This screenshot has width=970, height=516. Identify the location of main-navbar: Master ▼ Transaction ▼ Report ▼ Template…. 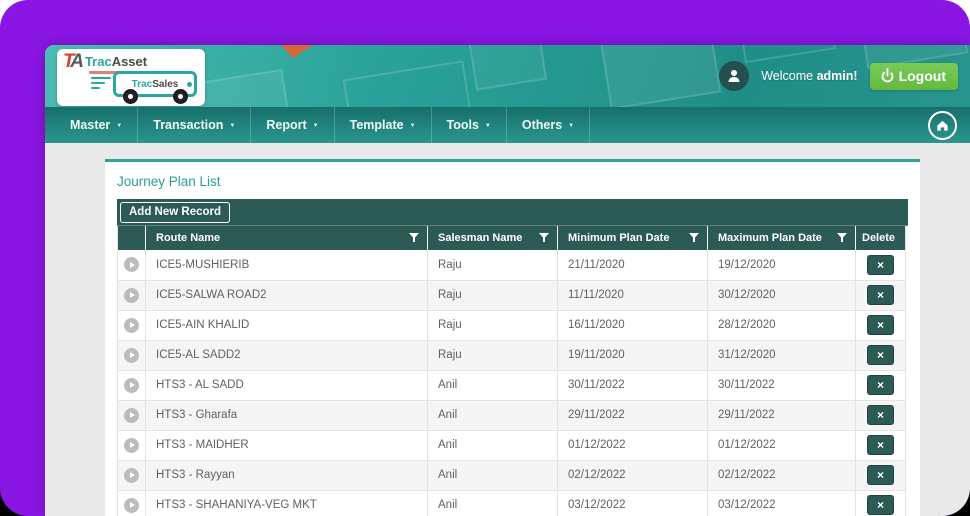
(507, 125).